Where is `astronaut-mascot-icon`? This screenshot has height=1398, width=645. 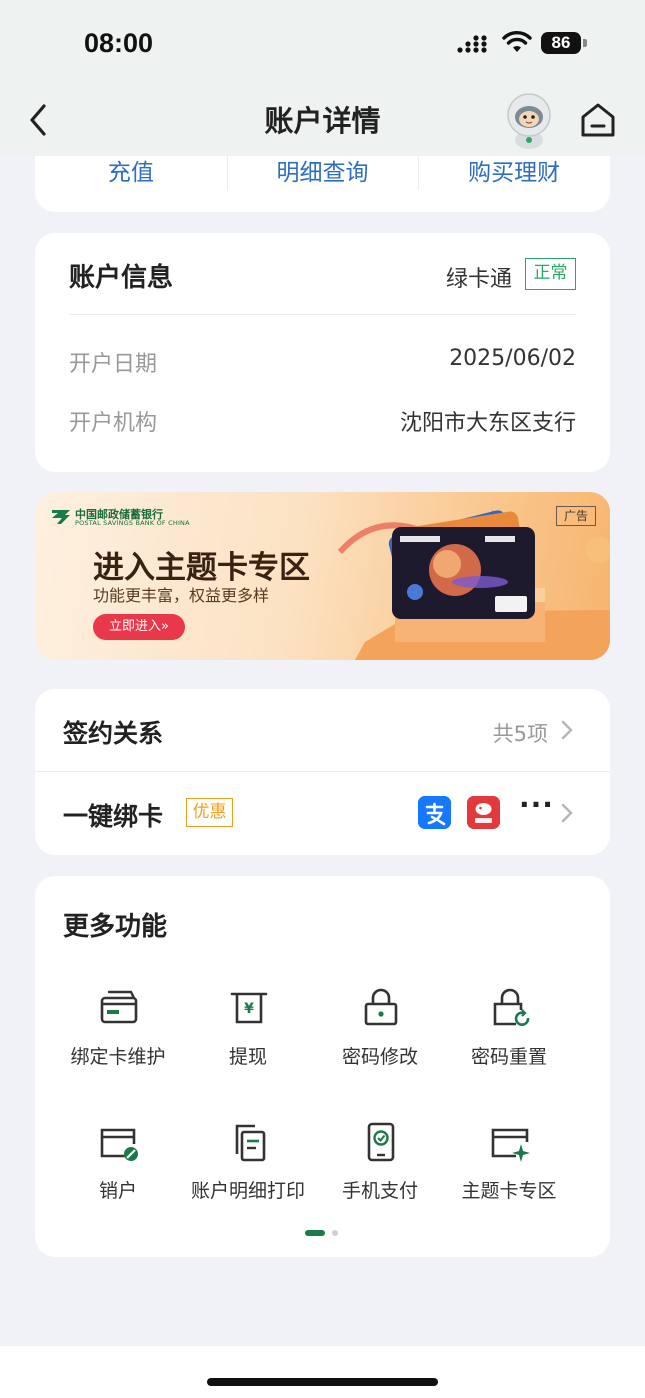
astronaut-mascot-icon is located at coordinates (529, 119).